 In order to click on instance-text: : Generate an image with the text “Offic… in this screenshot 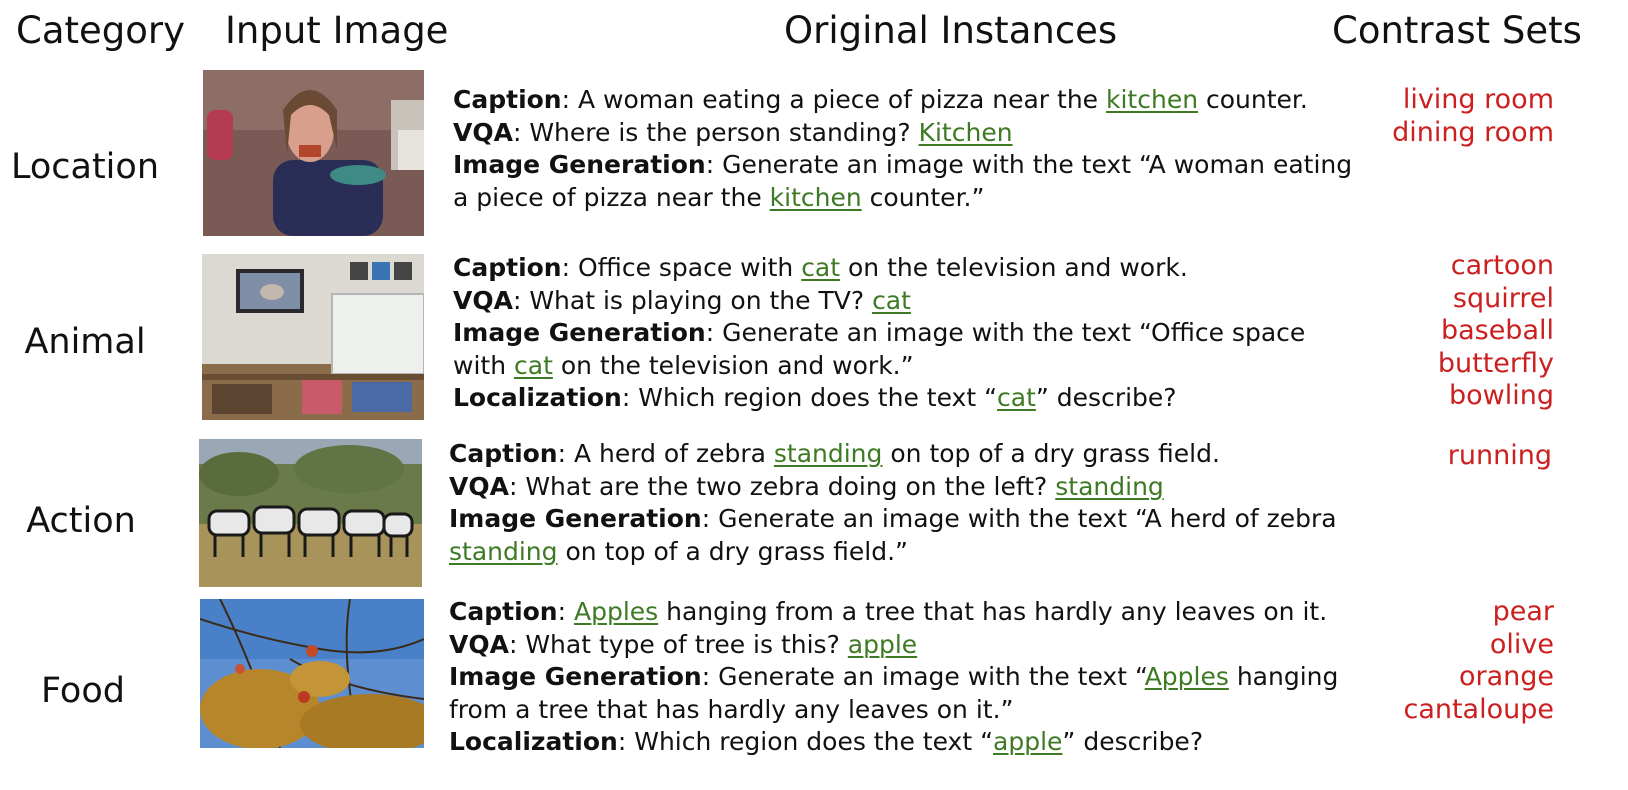, I will do `click(1005, 332)`.